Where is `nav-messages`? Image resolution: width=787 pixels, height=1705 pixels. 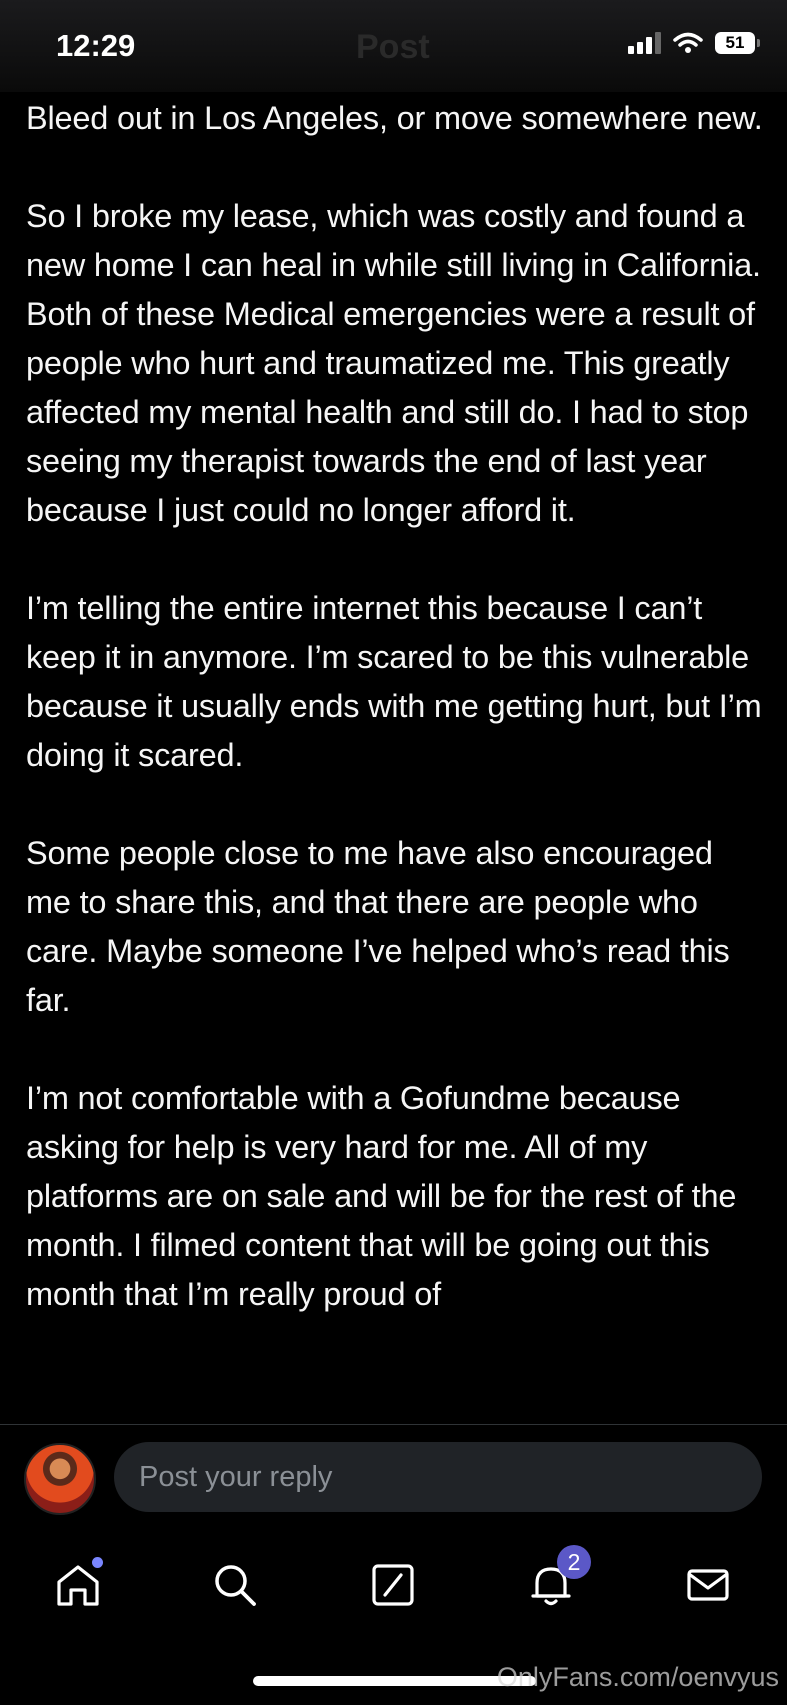
nav-messages is located at coordinates (708, 1585).